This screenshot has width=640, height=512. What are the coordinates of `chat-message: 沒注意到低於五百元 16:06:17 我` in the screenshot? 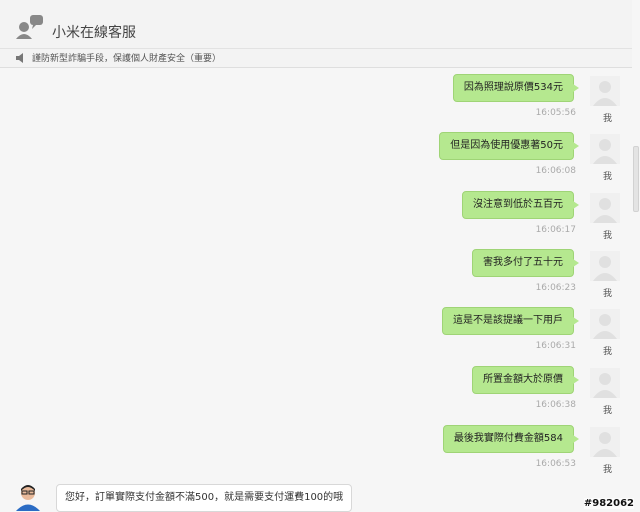 It's located at (316, 214).